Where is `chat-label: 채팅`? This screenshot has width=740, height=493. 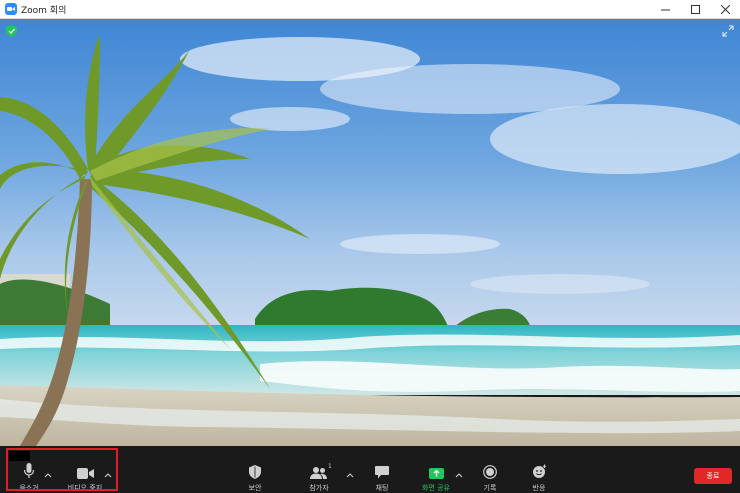 chat-label: 채팅 is located at coordinates (382, 488).